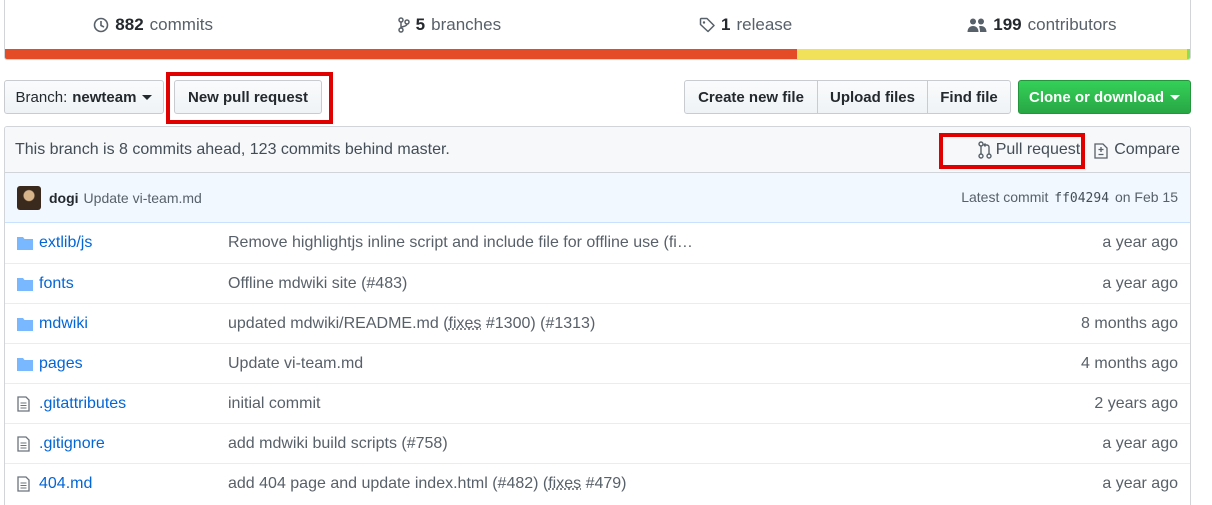 The width and height of the screenshot is (1212, 505). I want to click on latest-commit-info: Latest commit ff04294 on Feb 15, so click(1069, 197).